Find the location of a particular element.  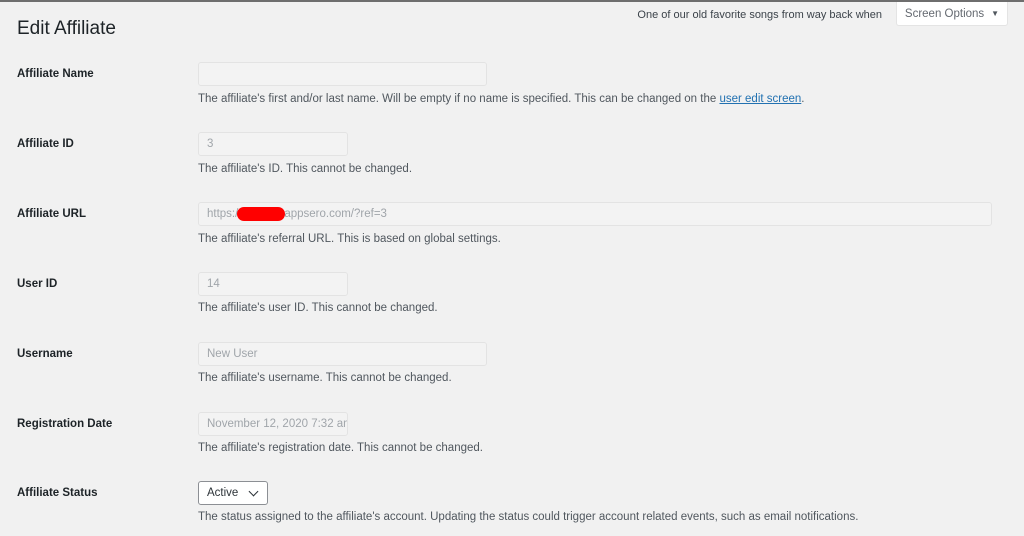

screen-options-label: Screen Options is located at coordinates (944, 13).